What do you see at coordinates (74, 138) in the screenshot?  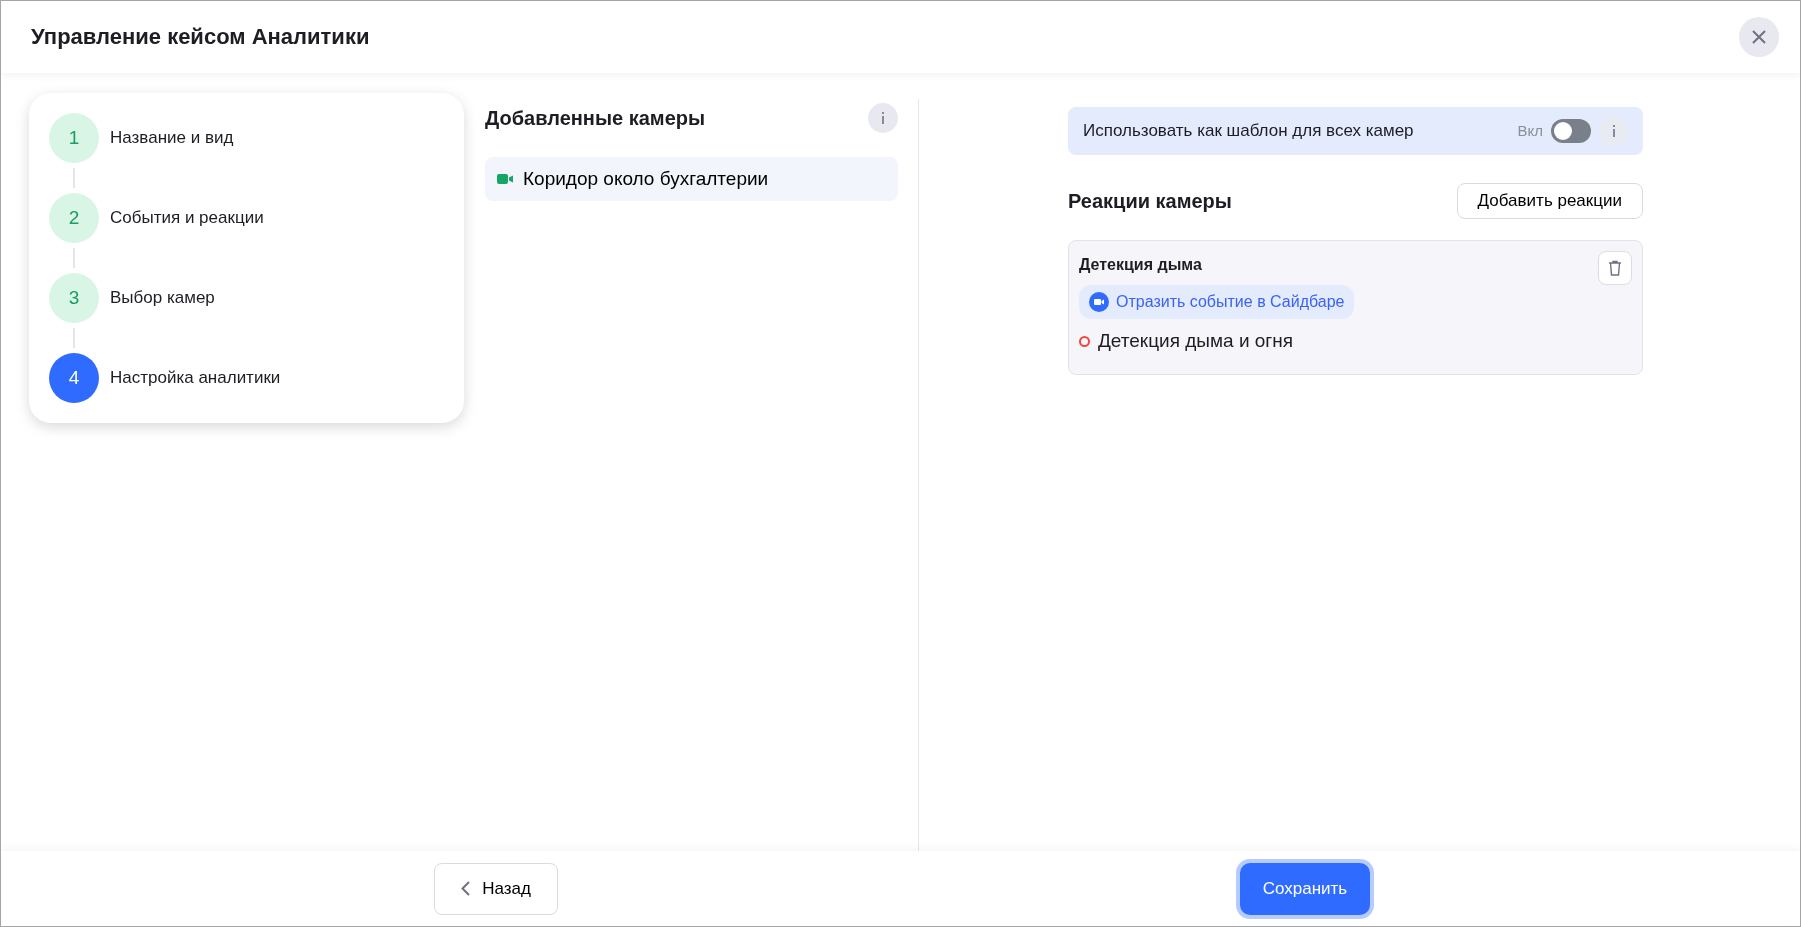 I see `step-number: 1` at bounding box center [74, 138].